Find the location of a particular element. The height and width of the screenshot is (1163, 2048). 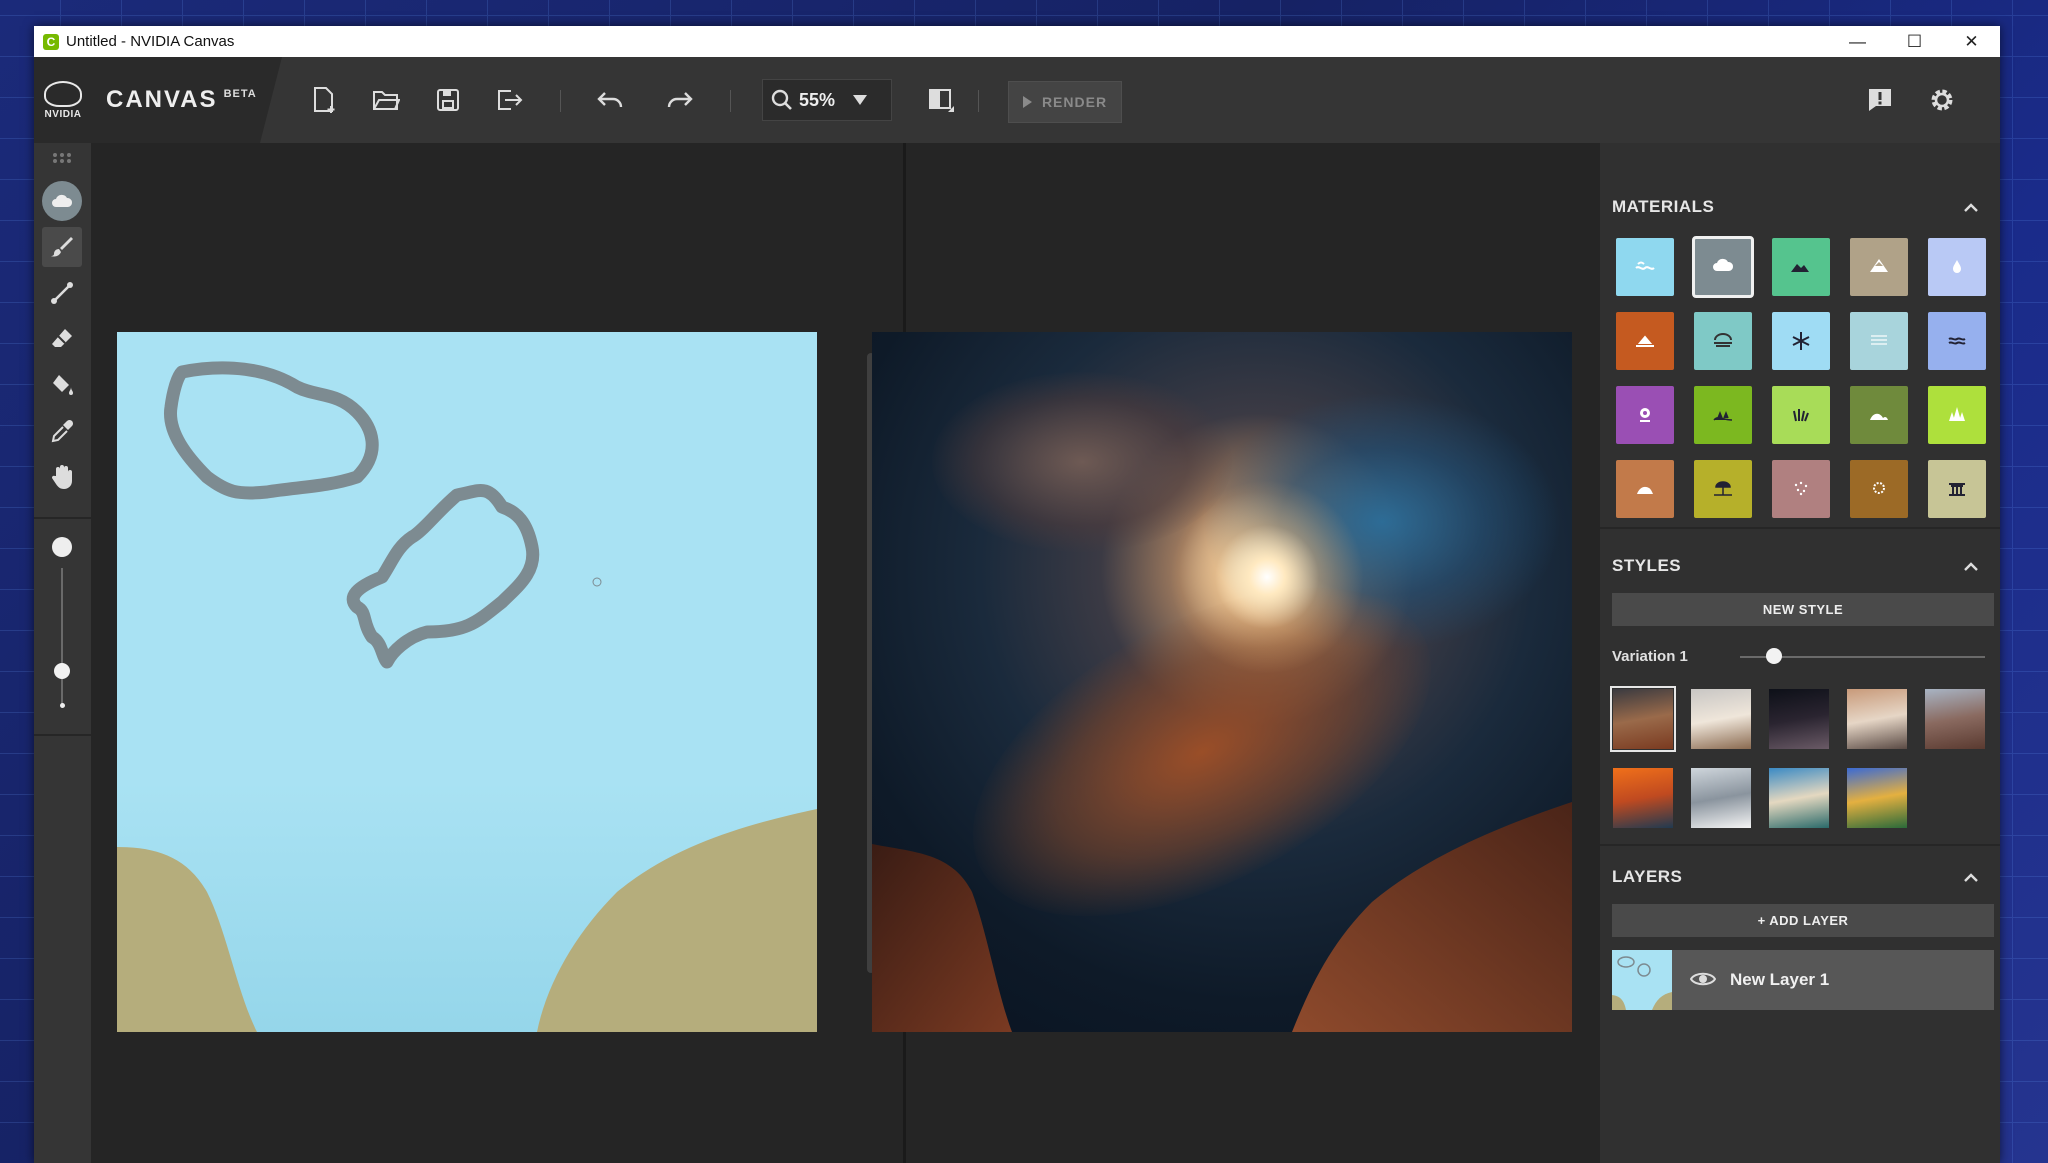

pan-tool is located at coordinates (62, 477).